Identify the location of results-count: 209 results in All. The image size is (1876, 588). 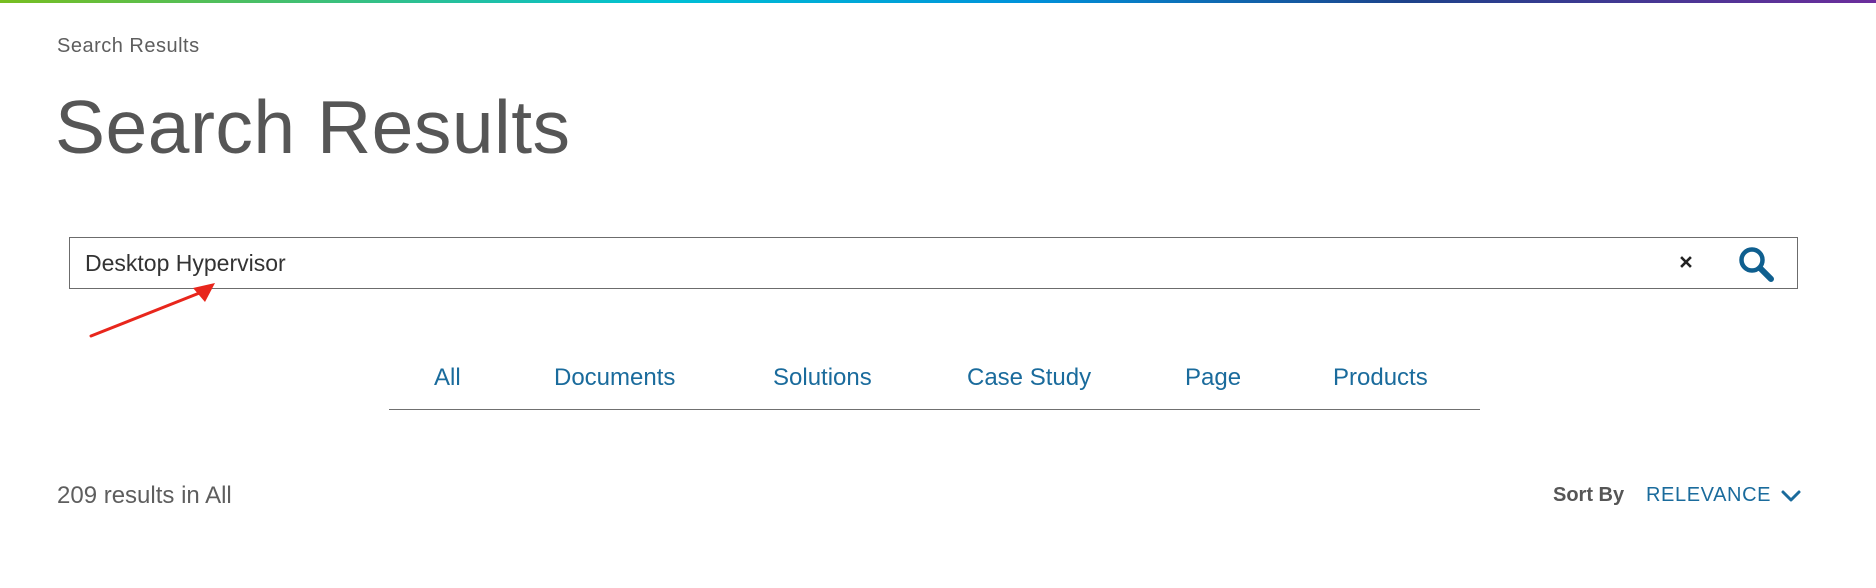
(144, 495).